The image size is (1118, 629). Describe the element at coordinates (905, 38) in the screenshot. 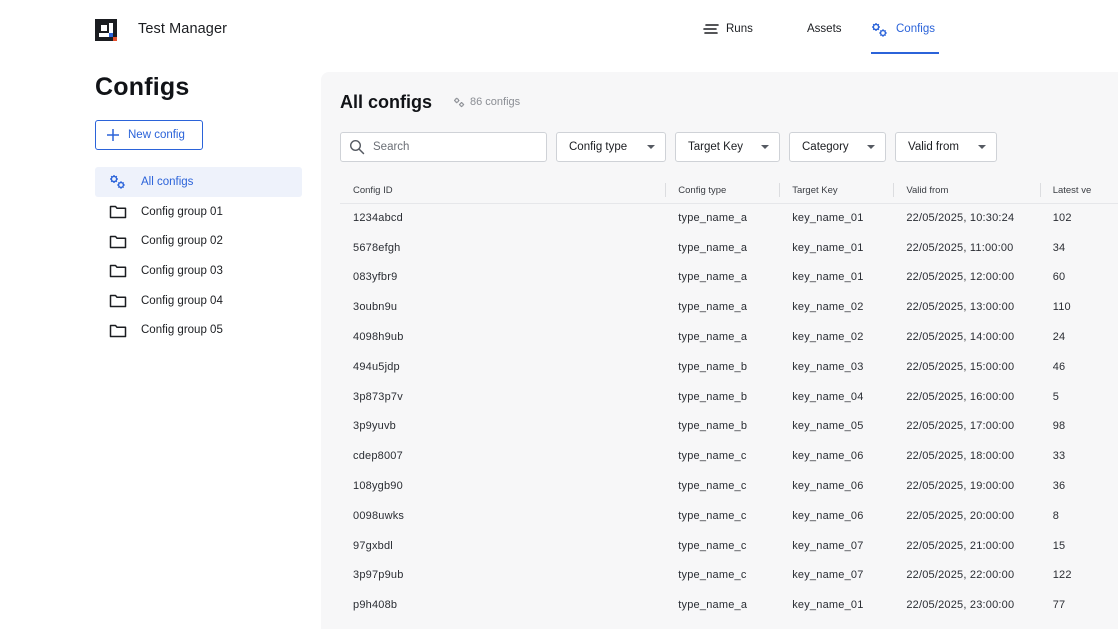

I see `nav-configs: Configs` at that location.